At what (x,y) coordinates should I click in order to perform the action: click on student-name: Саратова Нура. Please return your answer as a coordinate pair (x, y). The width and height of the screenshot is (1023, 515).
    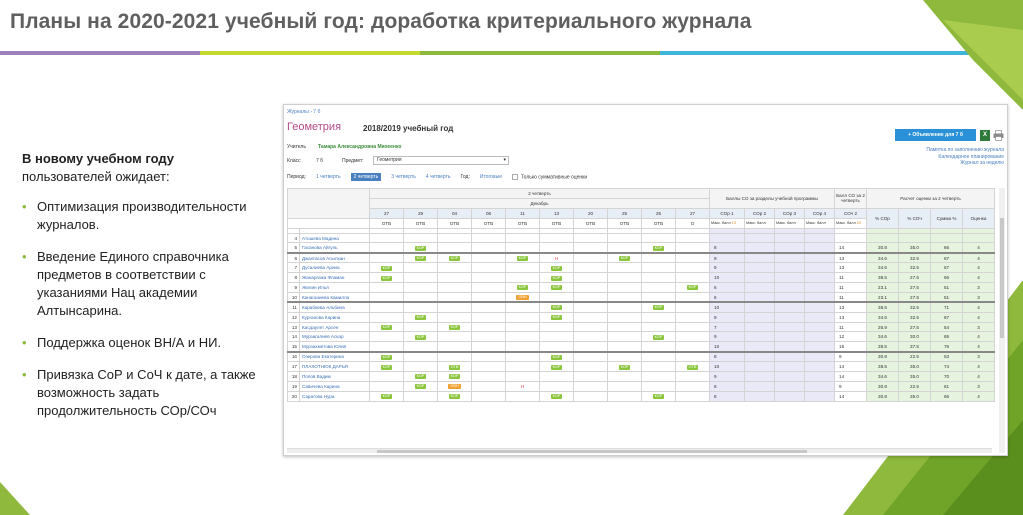
    Looking at the image, I should click on (334, 396).